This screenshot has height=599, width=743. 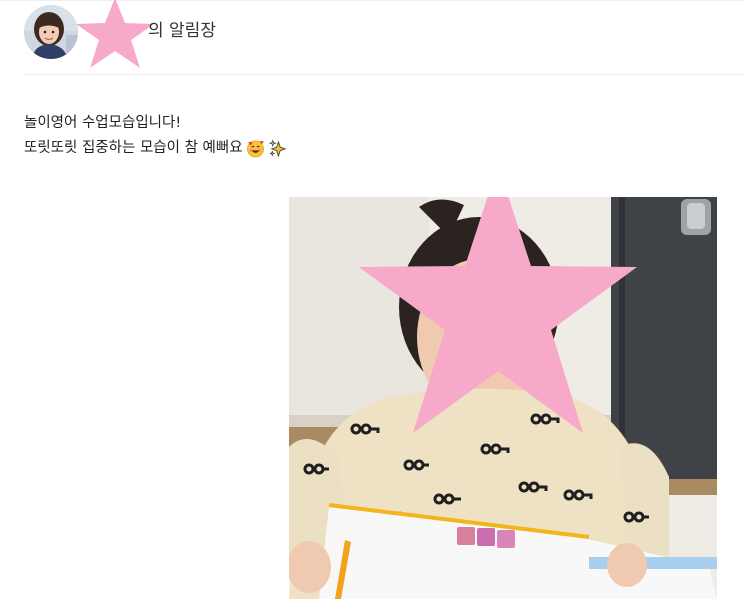 What do you see at coordinates (277, 148) in the screenshot?
I see `sparkles-icon` at bounding box center [277, 148].